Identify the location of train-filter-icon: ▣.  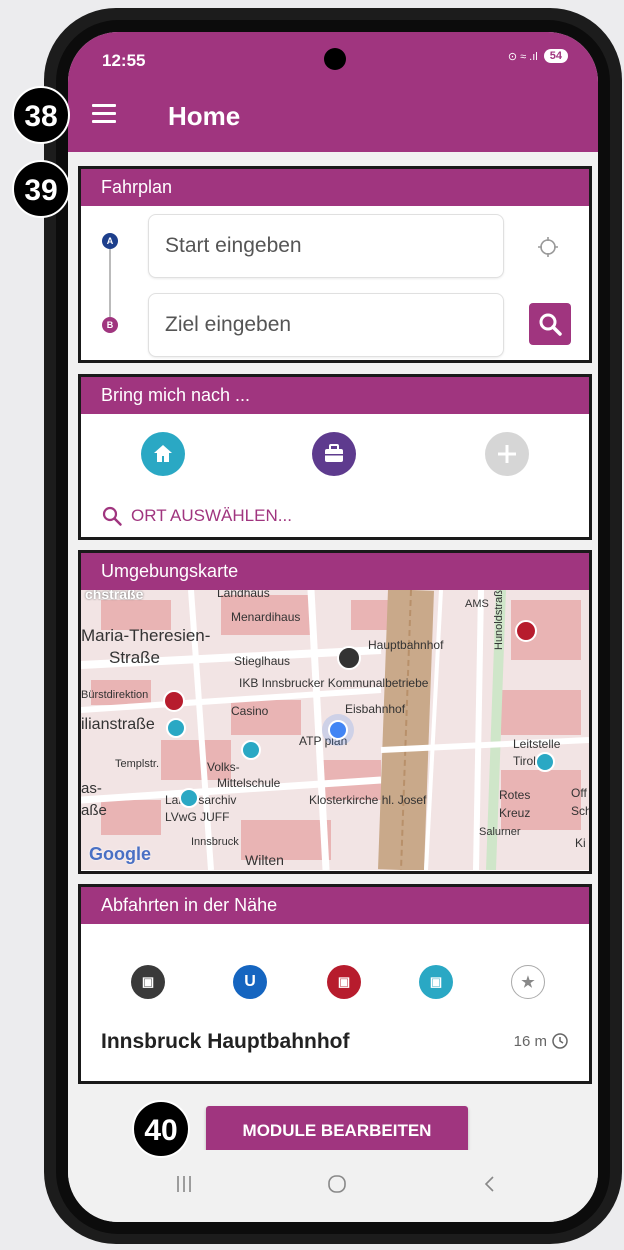
(148, 982).